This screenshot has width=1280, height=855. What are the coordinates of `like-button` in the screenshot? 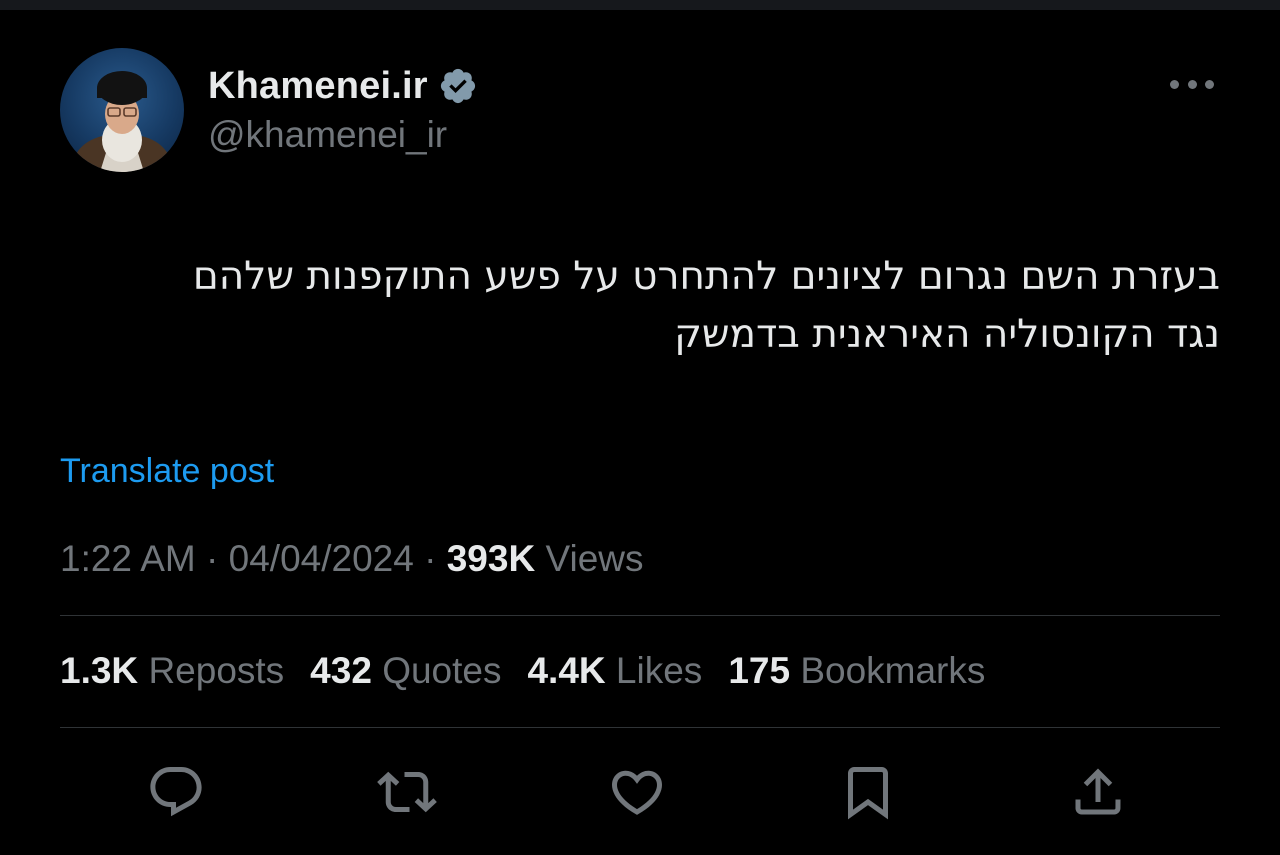 It's located at (637, 792).